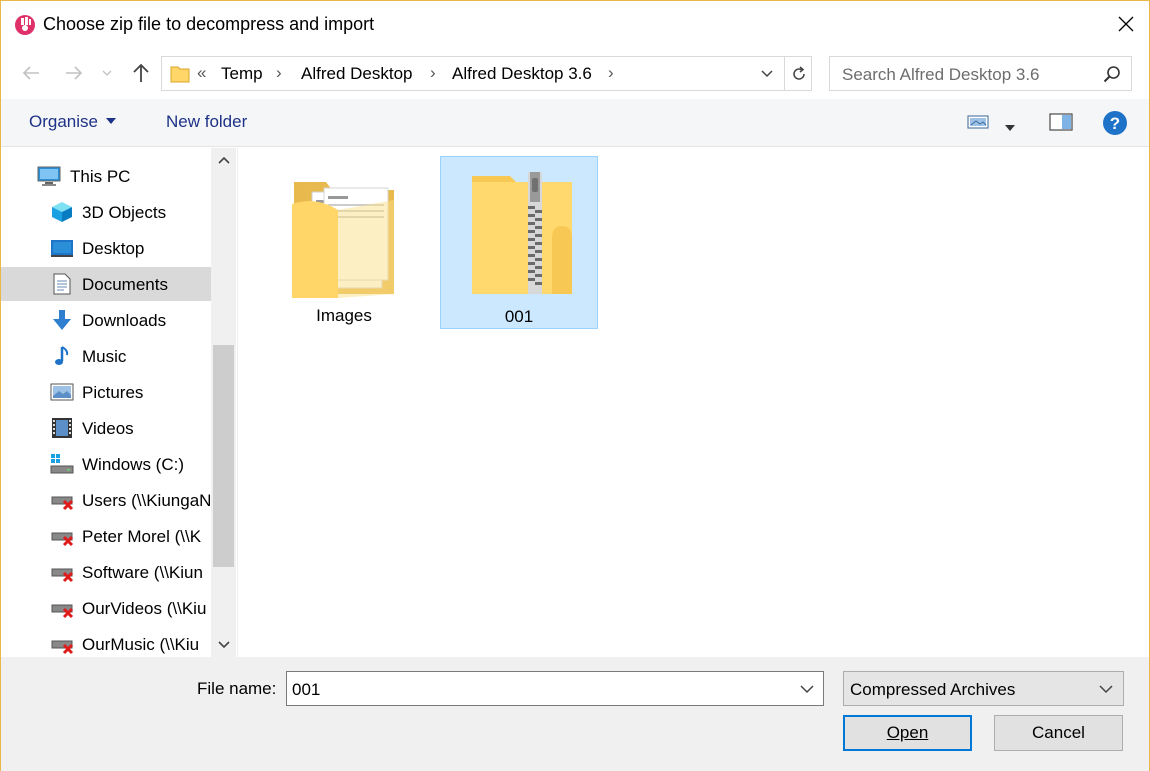  Describe the element at coordinates (242, 74) in the screenshot. I see `breadcrumb-item-temp: Temp` at that location.